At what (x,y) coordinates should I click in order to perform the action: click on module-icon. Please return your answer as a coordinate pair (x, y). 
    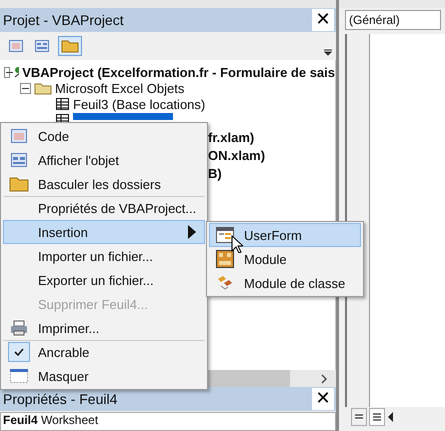
    Looking at the image, I should click on (225, 259).